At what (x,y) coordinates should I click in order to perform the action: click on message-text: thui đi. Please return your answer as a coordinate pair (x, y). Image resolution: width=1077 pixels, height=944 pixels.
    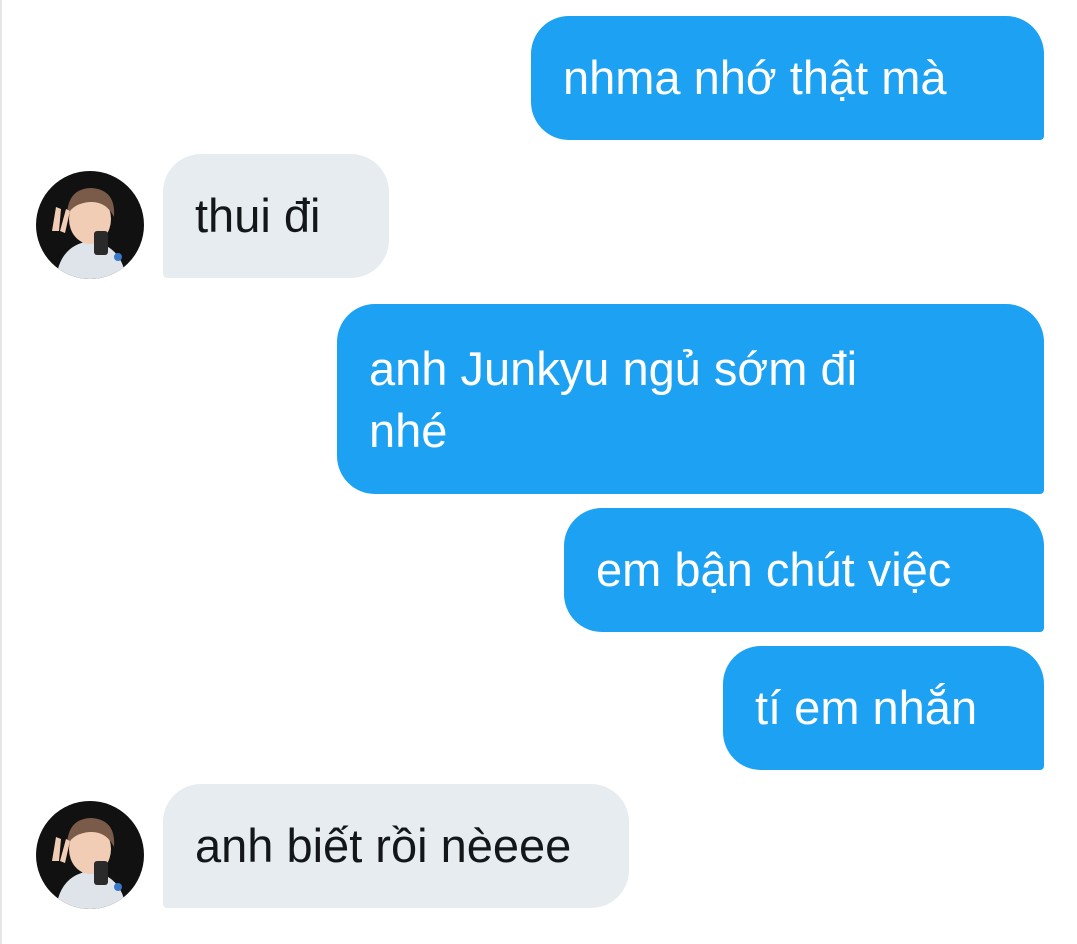
    Looking at the image, I should click on (258, 215).